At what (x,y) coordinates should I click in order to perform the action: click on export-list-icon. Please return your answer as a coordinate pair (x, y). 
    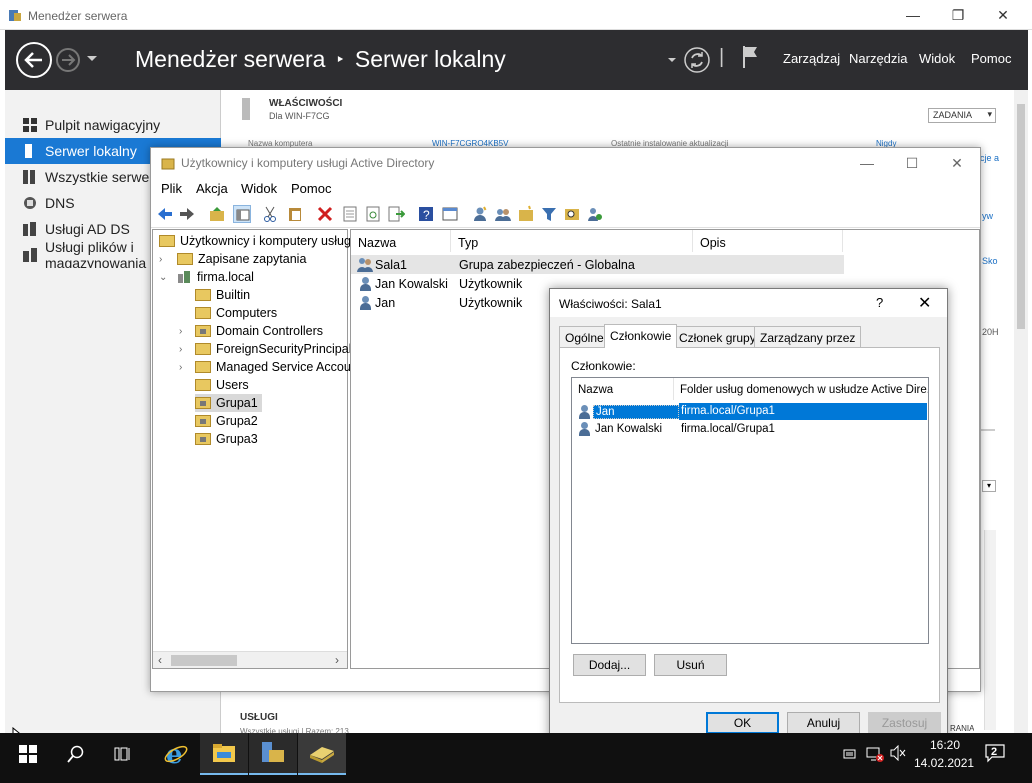
    Looking at the image, I should click on (396, 214).